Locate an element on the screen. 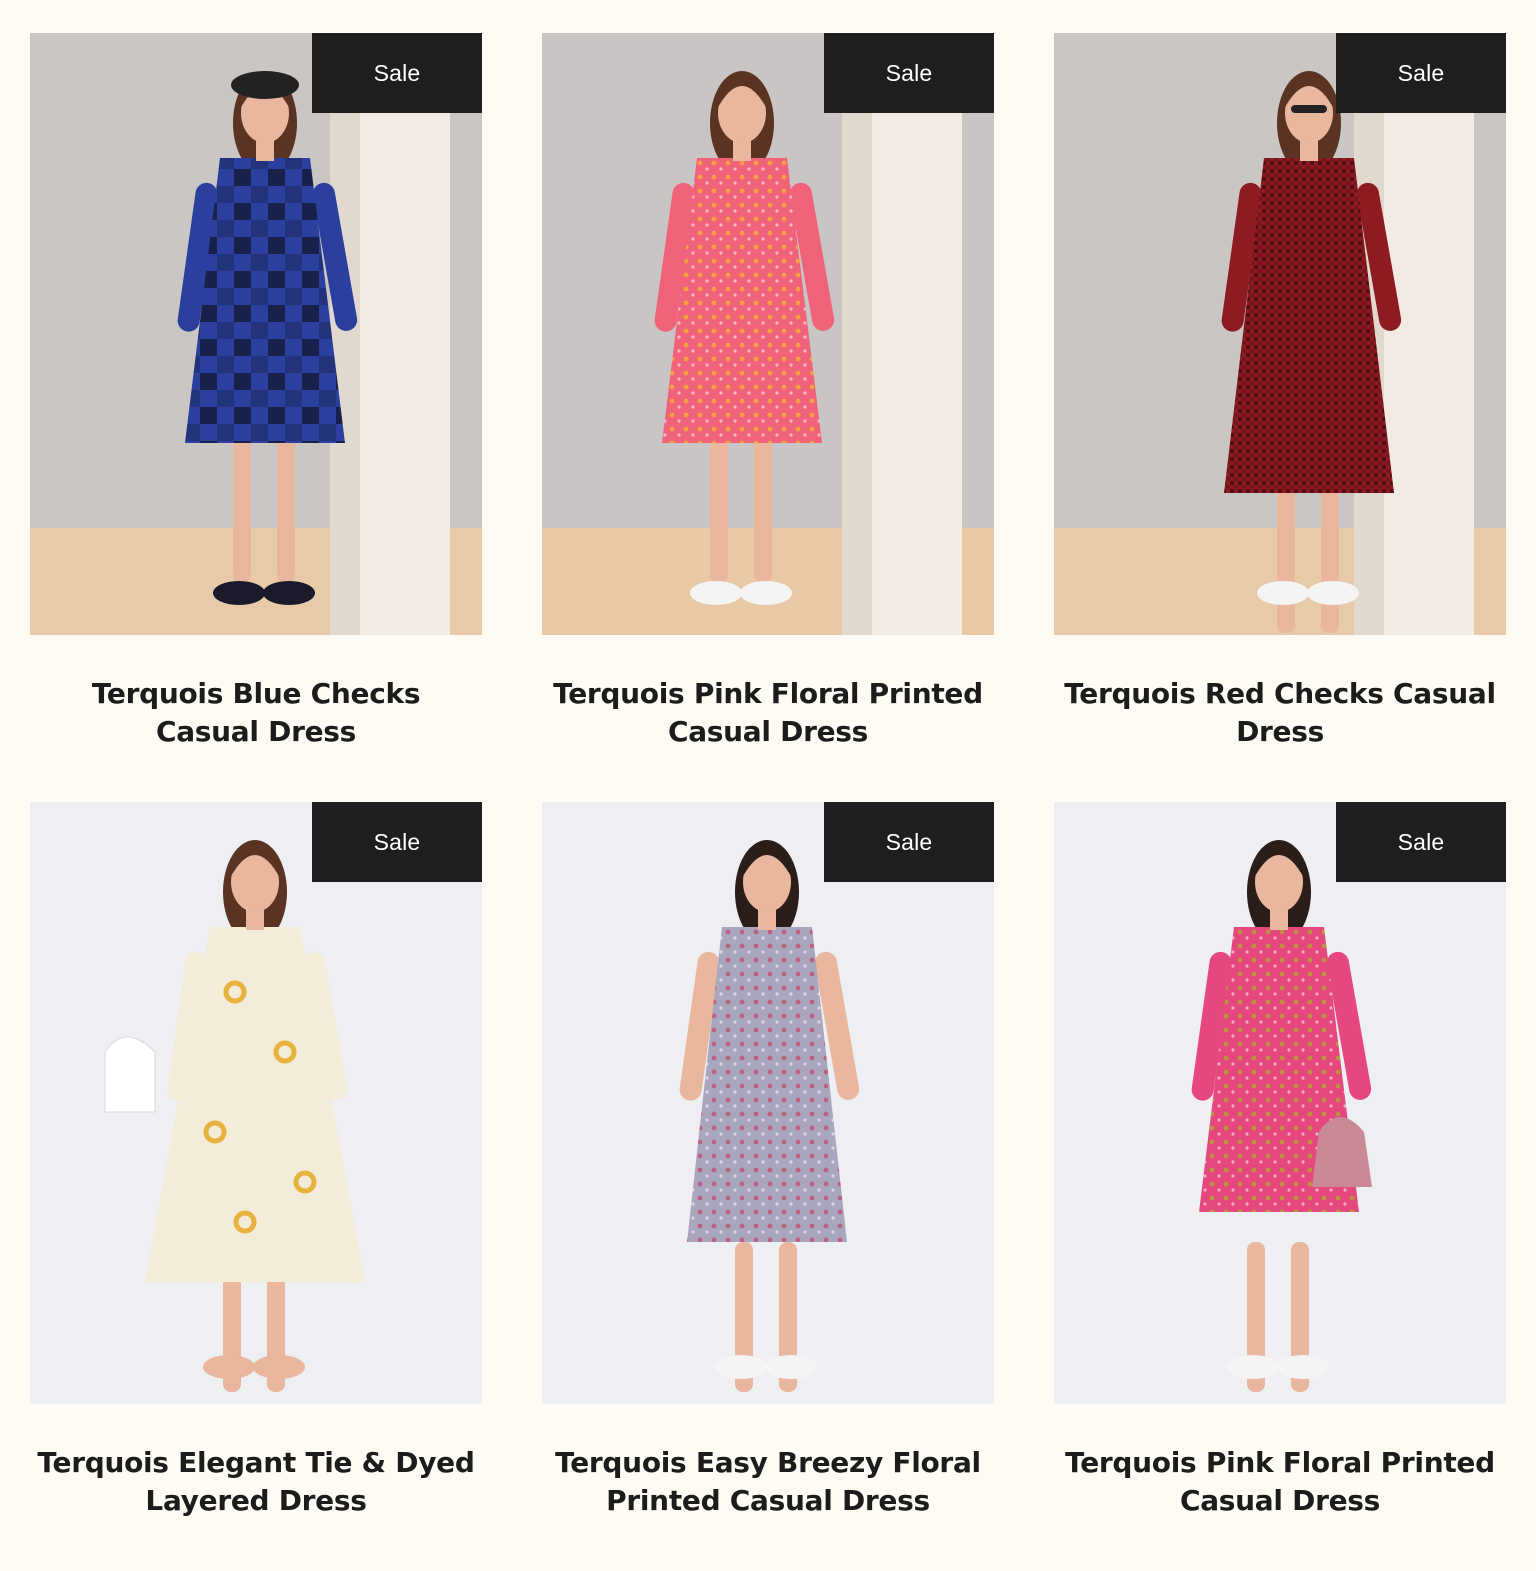 The height and width of the screenshot is (1571, 1536). model-blue-check-dress-image is located at coordinates (256, 334).